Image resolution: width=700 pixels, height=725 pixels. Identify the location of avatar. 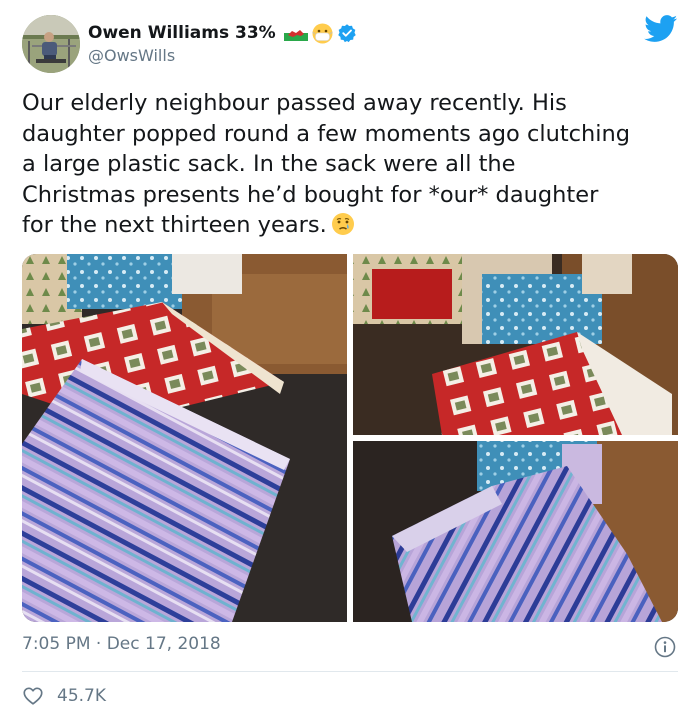
(51, 44).